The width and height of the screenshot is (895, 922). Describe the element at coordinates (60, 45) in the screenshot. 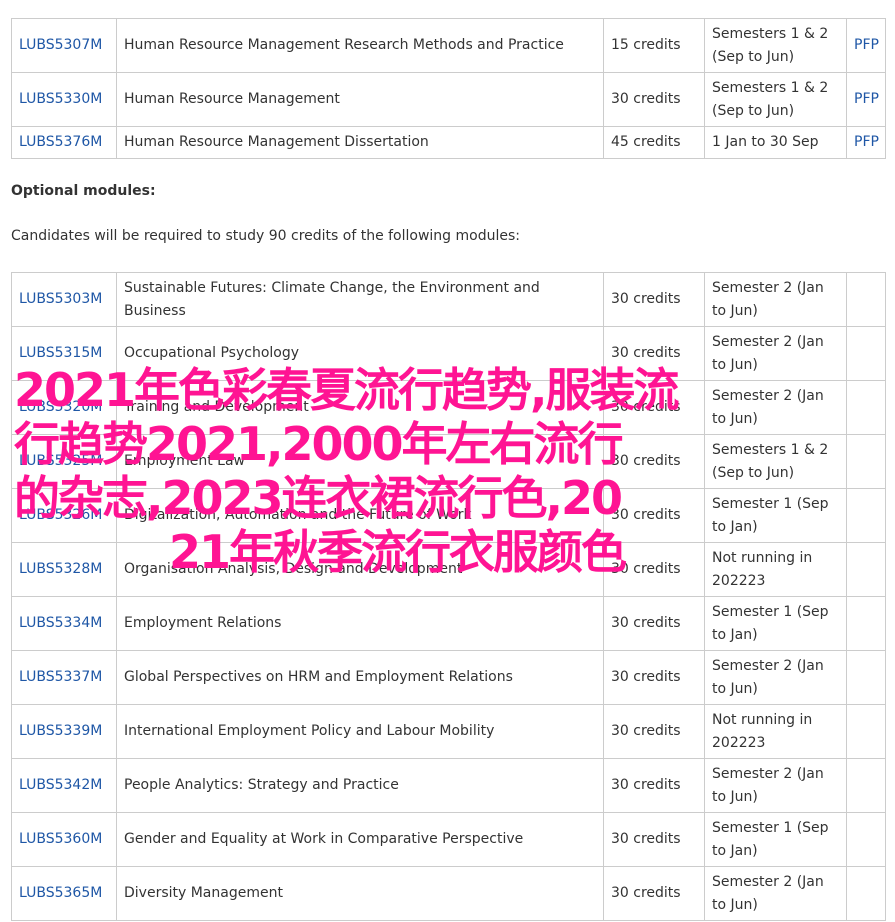

I see `module-code-link: LUBS5307M` at that location.